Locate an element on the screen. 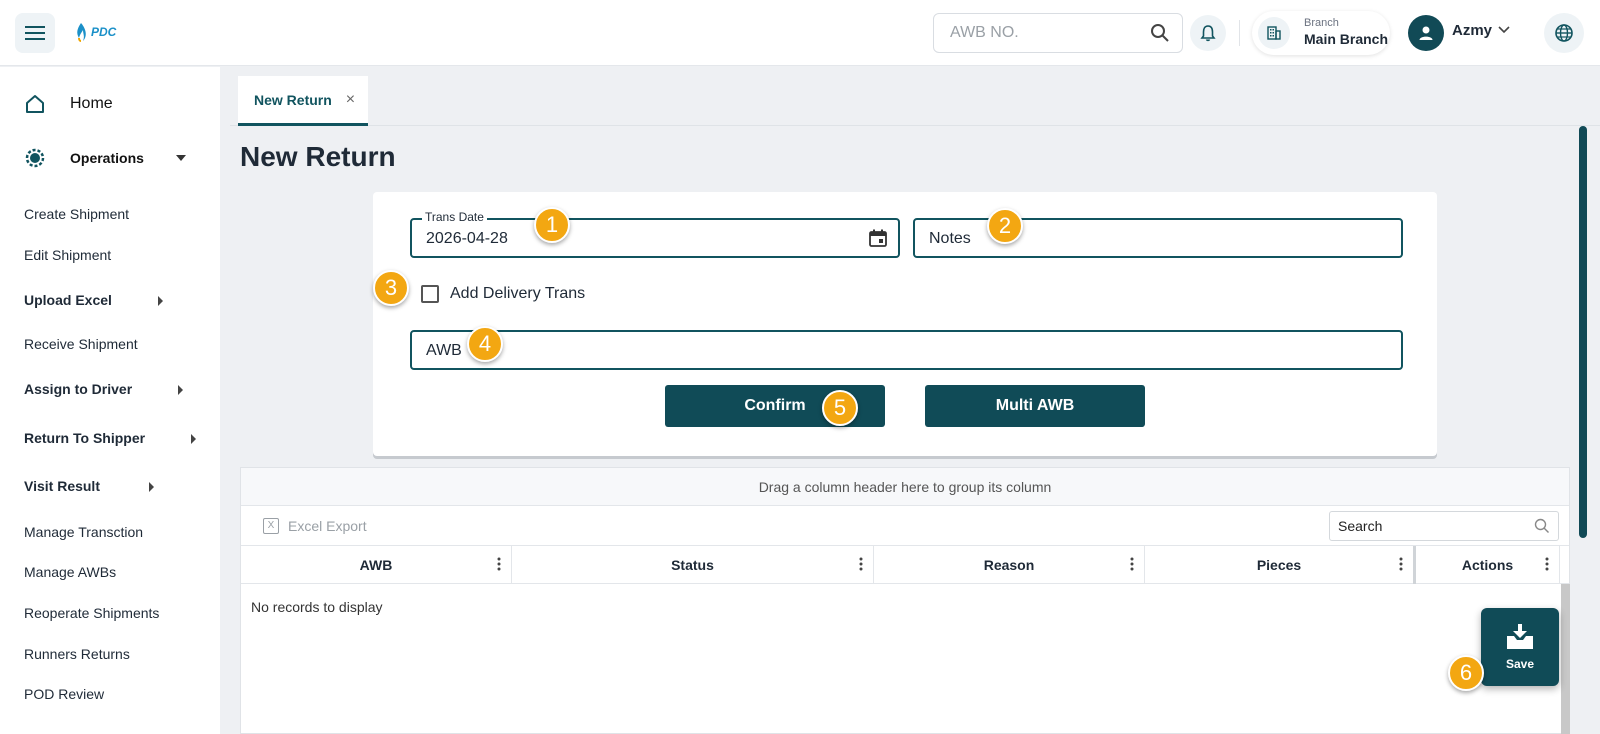  bell-icon is located at coordinates (1208, 33).